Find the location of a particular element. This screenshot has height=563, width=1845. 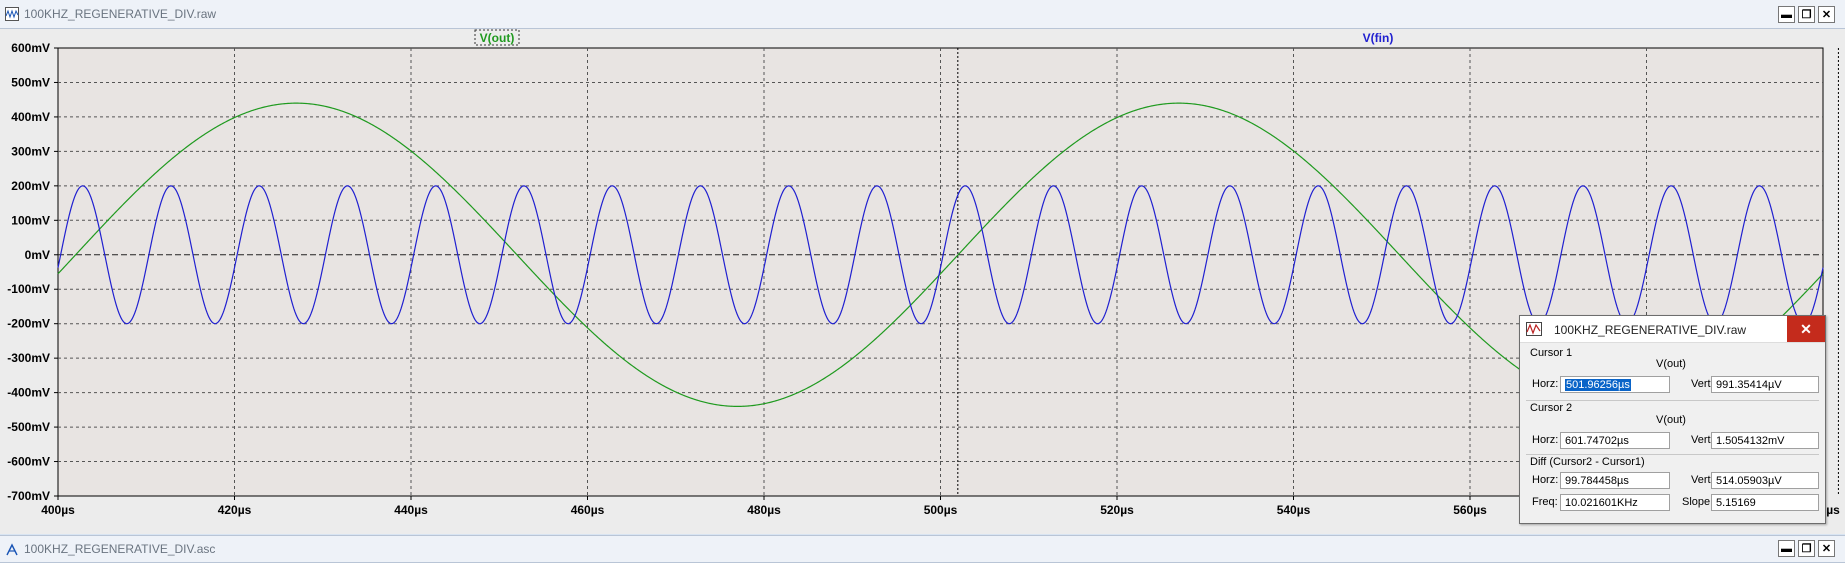

cursor2-trace-name: V(out) is located at coordinates (1671, 420).